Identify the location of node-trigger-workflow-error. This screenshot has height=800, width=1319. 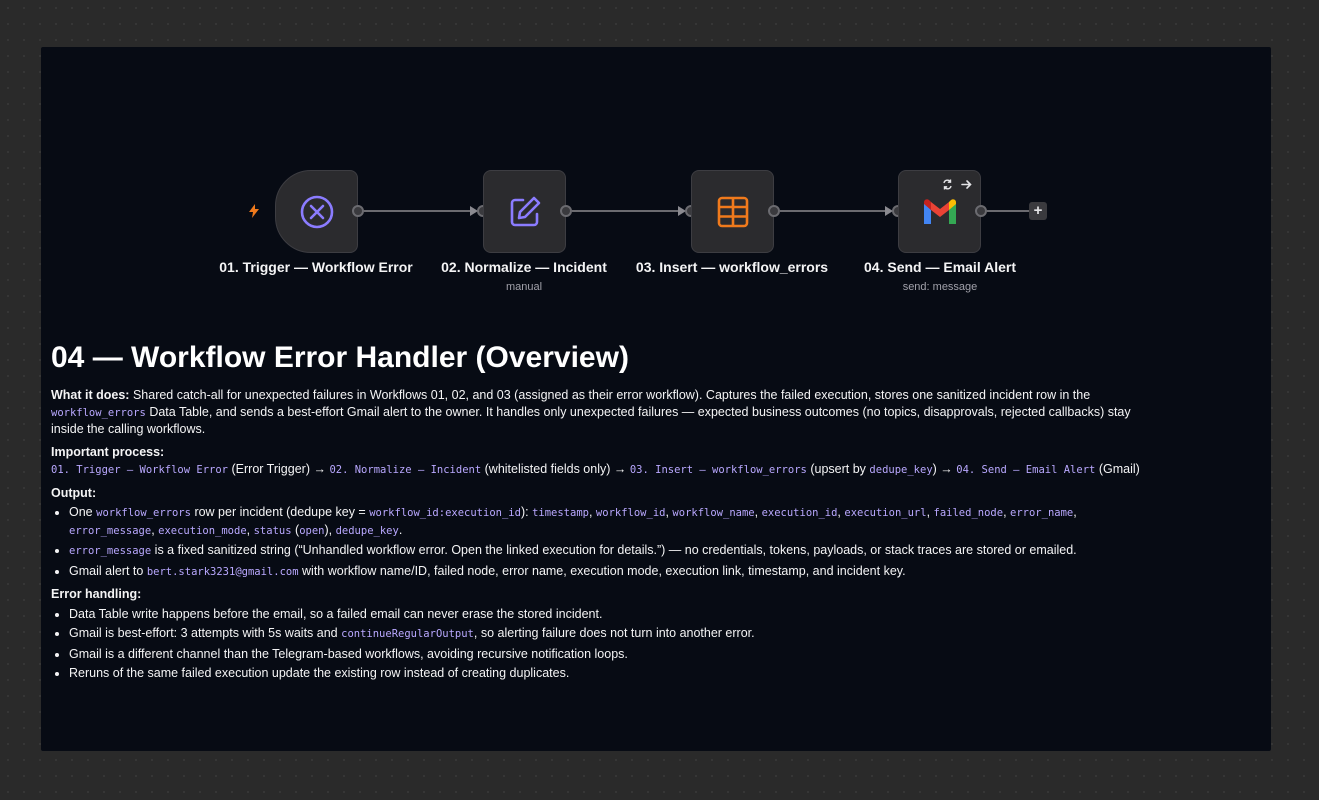
(316, 211).